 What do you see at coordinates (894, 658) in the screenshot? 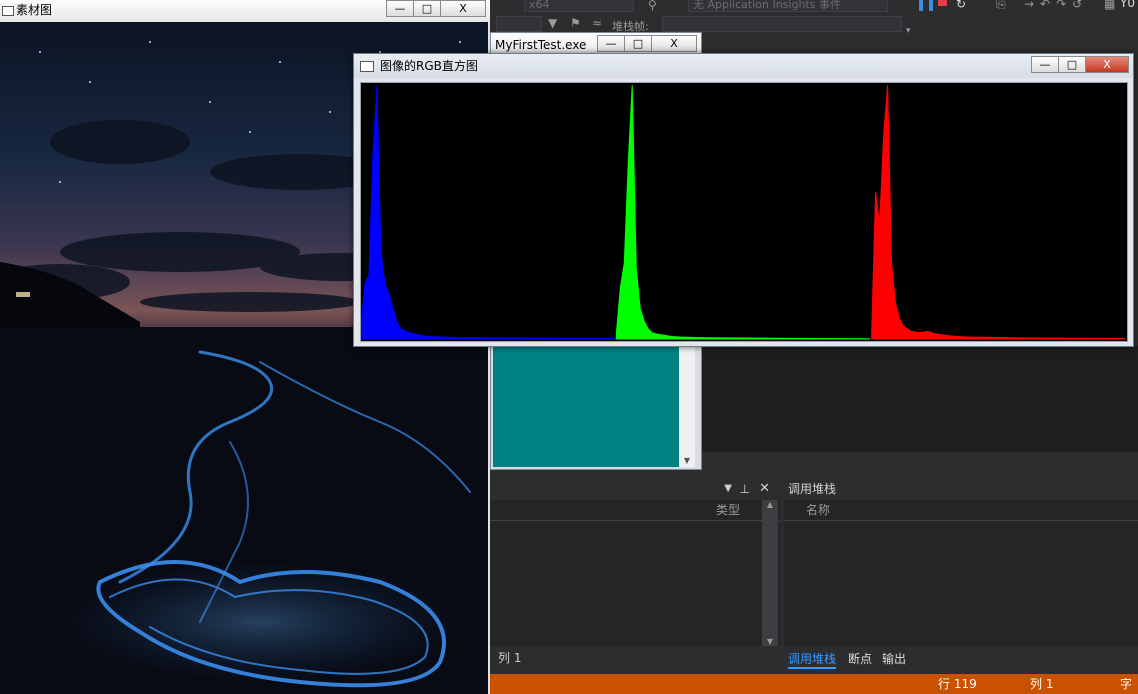
I see `tab-output: 输出` at bounding box center [894, 658].